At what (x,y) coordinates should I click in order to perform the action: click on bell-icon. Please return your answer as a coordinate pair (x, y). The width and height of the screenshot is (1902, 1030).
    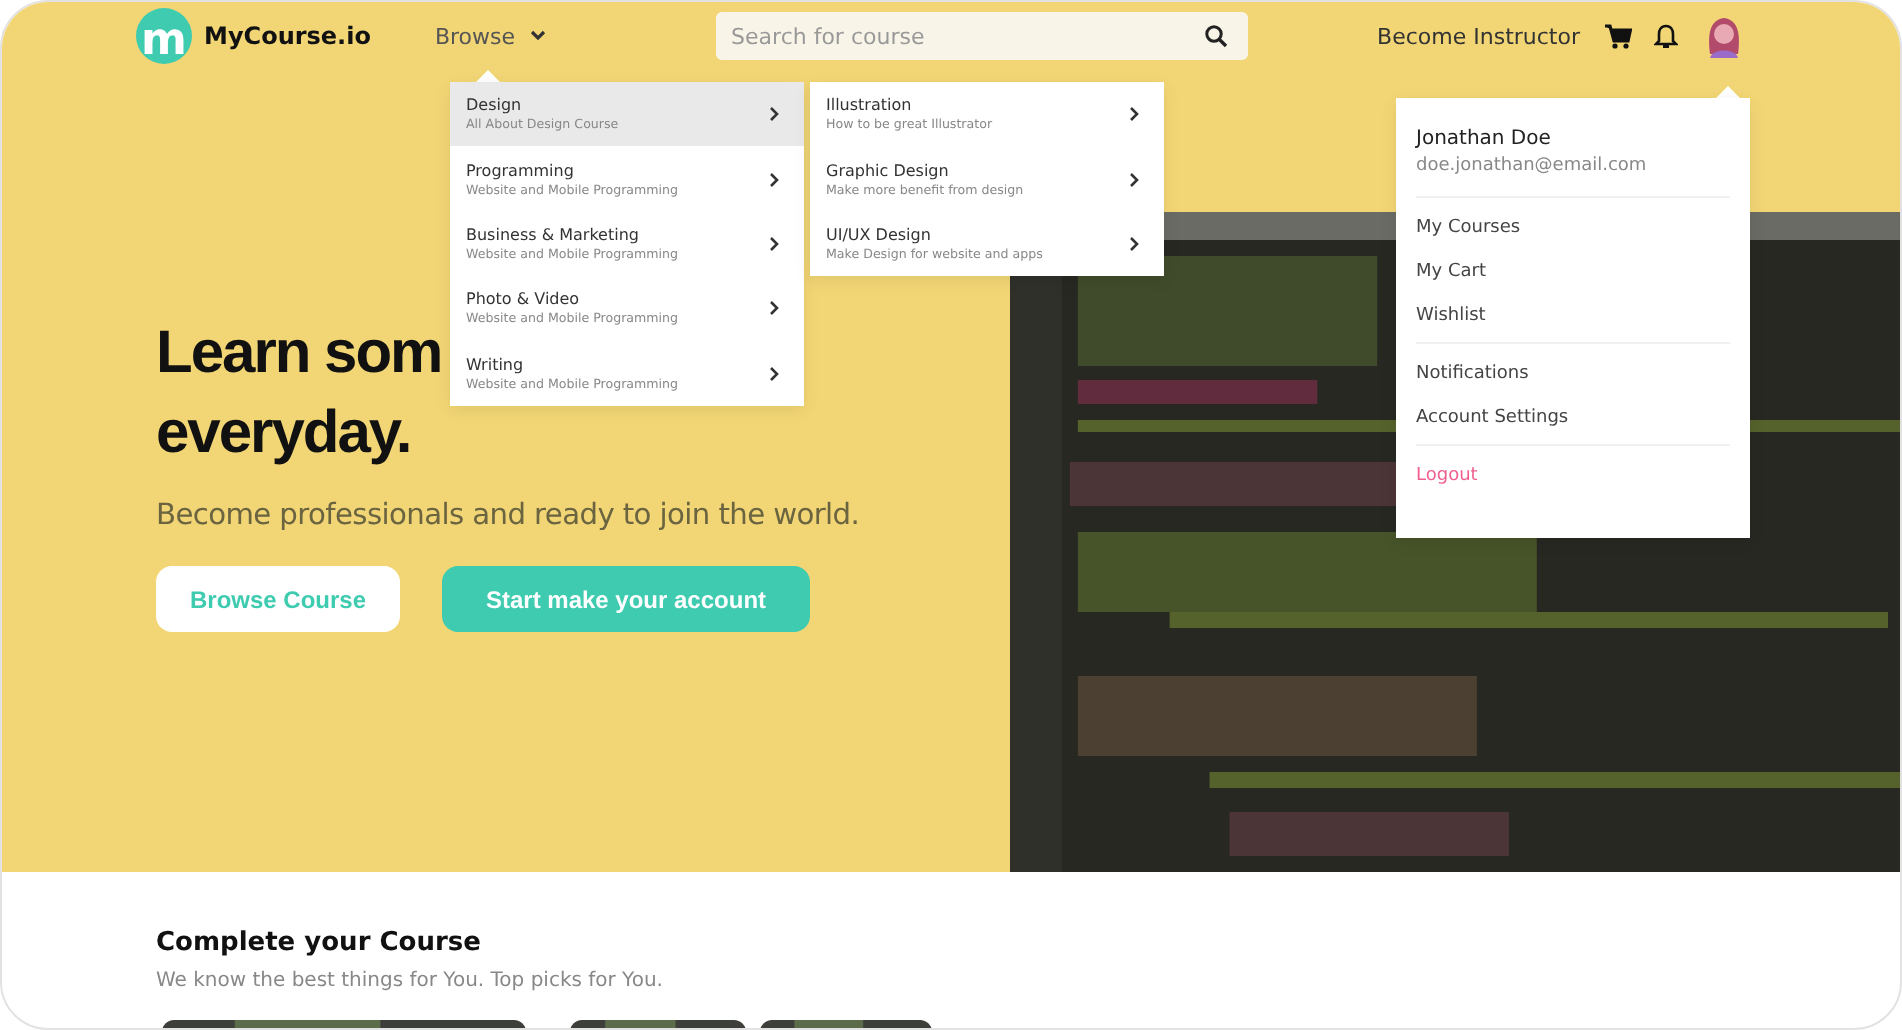
    Looking at the image, I should click on (1666, 36).